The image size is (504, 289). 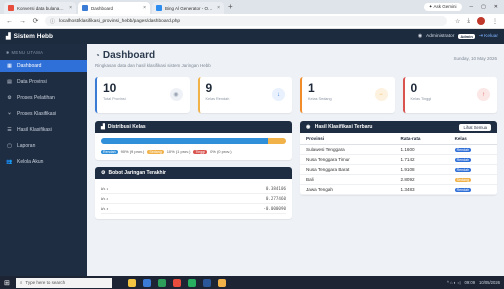 What do you see at coordinates (421, 189) in the screenshot?
I see `average-cell: 1.3483` at bounding box center [421, 189].